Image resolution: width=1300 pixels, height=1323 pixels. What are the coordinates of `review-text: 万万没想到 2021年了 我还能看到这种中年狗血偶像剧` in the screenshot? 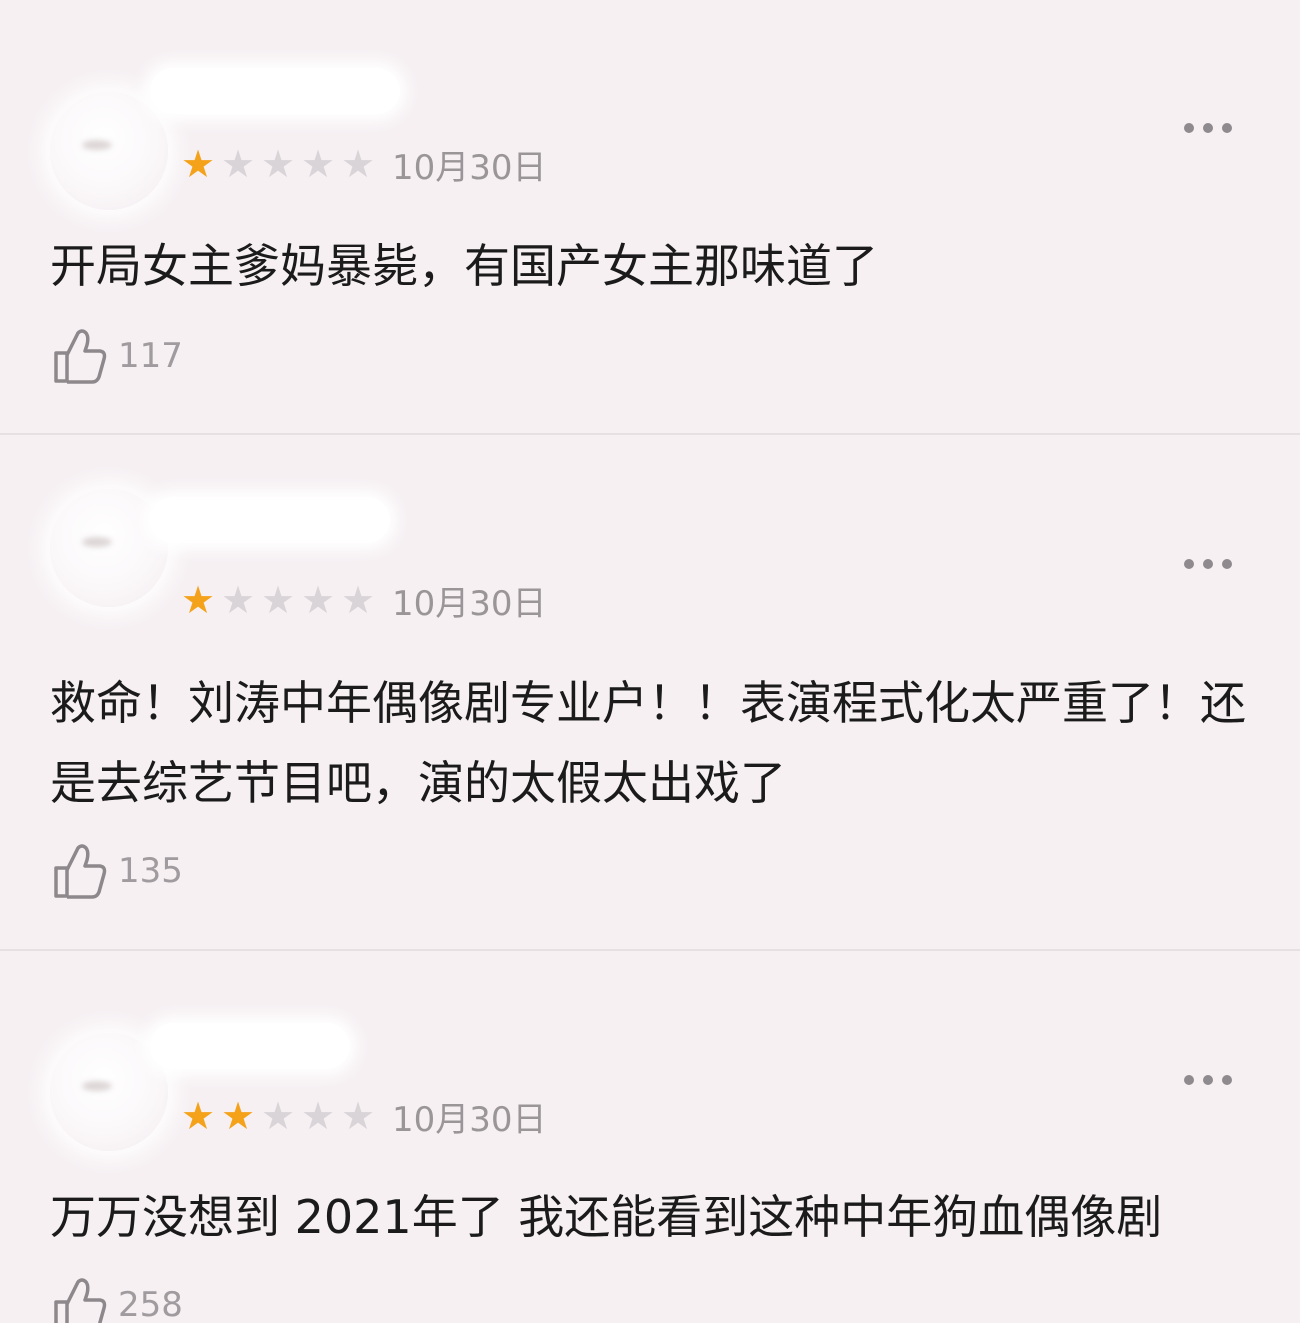 It's located at (606, 1217).